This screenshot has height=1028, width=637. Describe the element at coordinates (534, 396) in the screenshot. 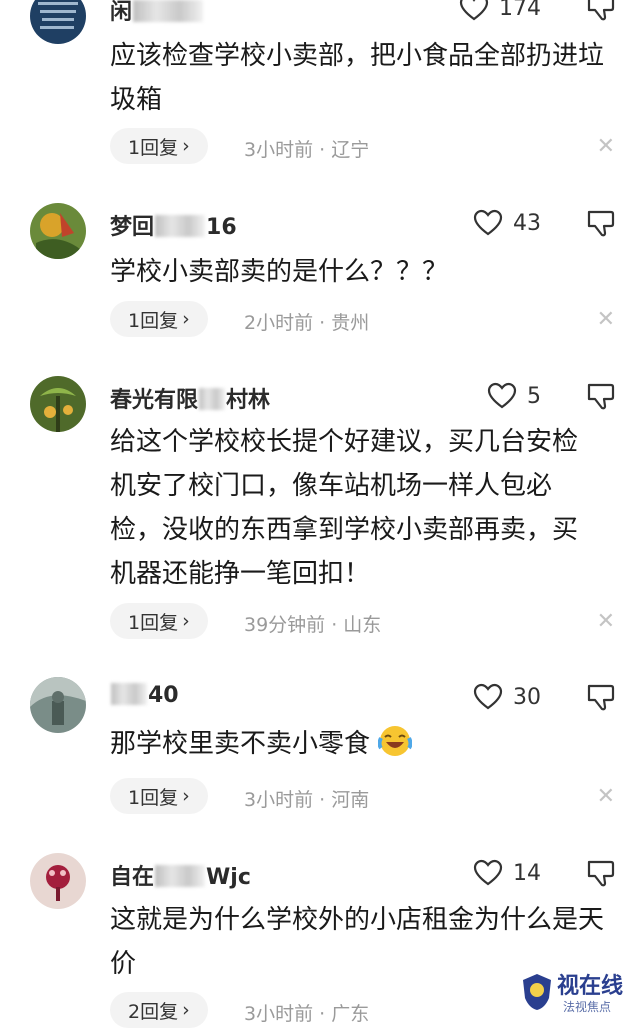

I see `like-count: 5` at that location.